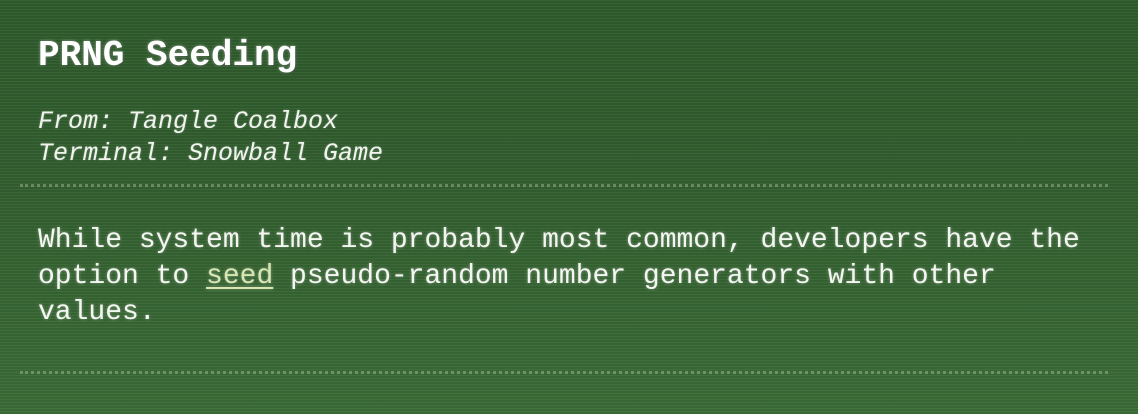 Image resolution: width=1138 pixels, height=414 pixels. Describe the element at coordinates (188, 121) in the screenshot. I see `hint-from: From: Tangle Coalbox` at that location.